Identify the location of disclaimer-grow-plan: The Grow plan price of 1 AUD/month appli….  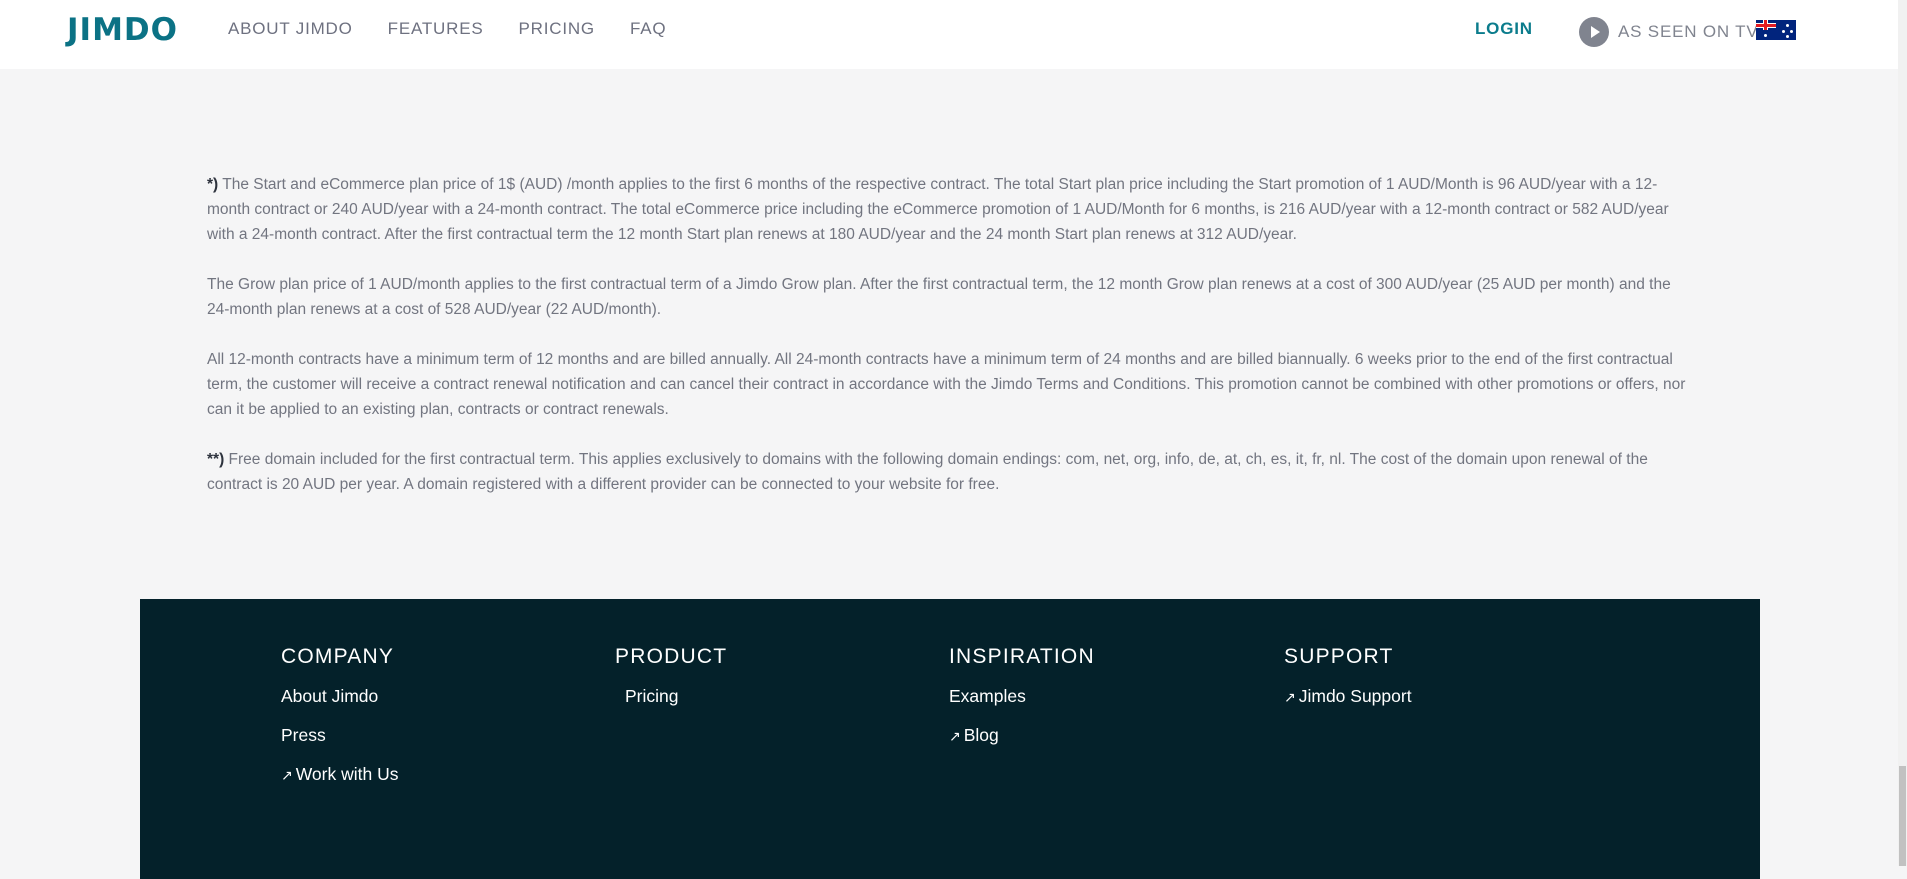
(939, 297).